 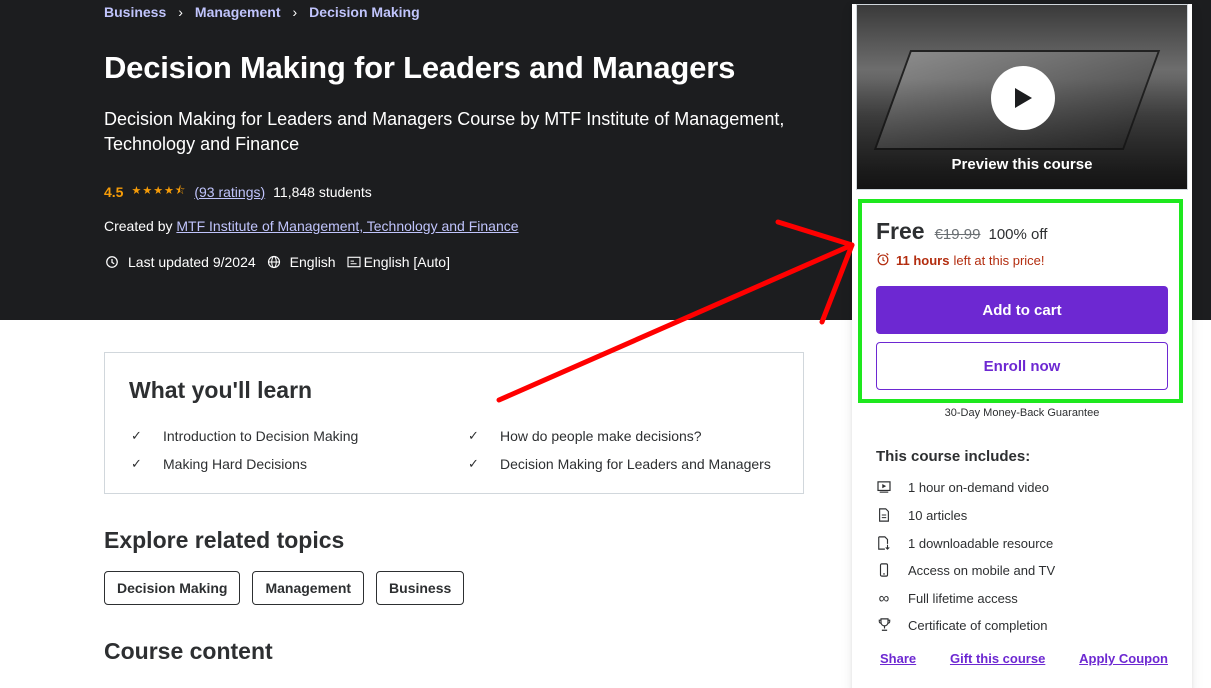 What do you see at coordinates (420, 67) in the screenshot?
I see `page-title: Decision Making for Leaders and Managers` at bounding box center [420, 67].